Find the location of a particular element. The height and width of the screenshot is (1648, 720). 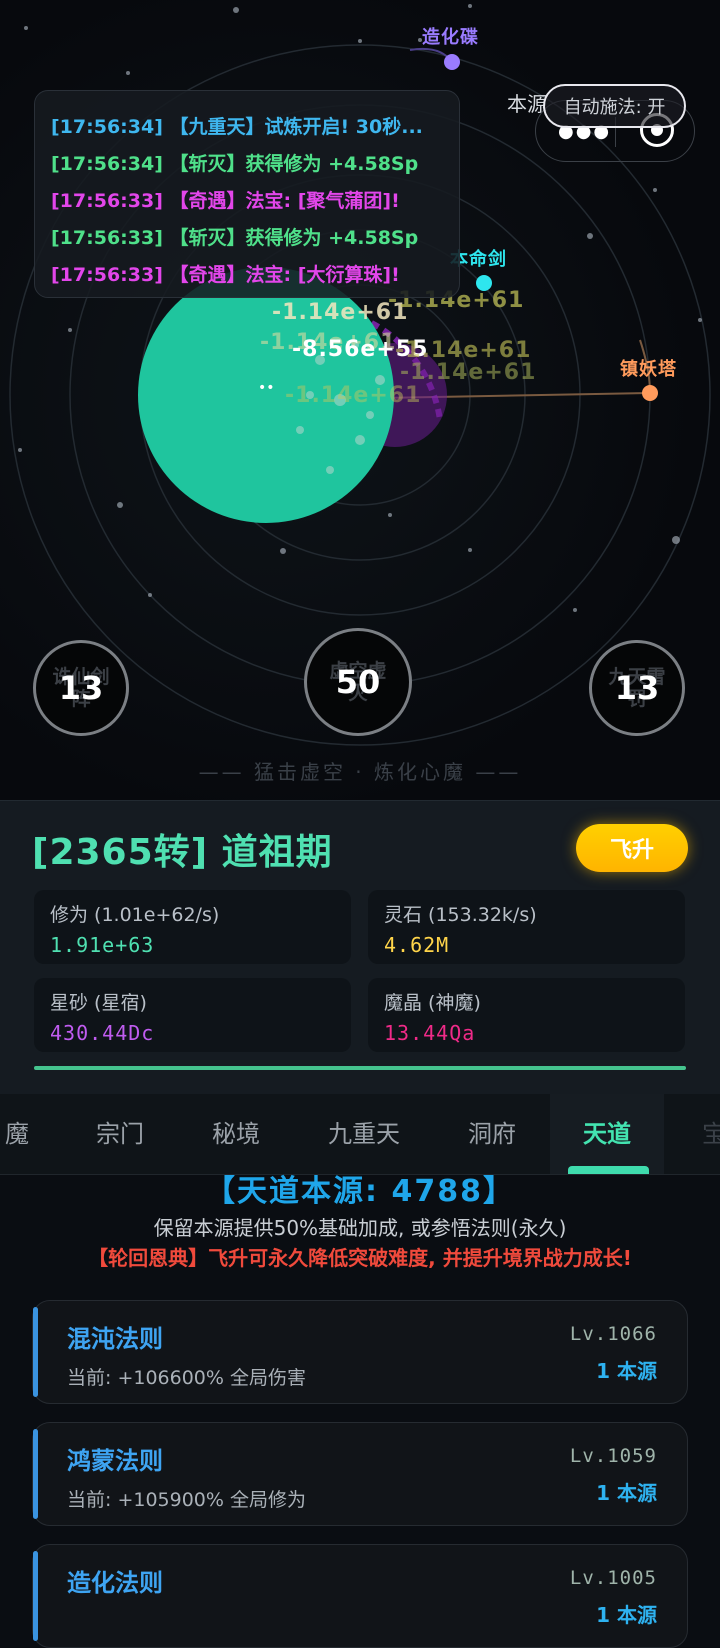

realm-title: [2365转] 道祖期 is located at coordinates (182, 852).